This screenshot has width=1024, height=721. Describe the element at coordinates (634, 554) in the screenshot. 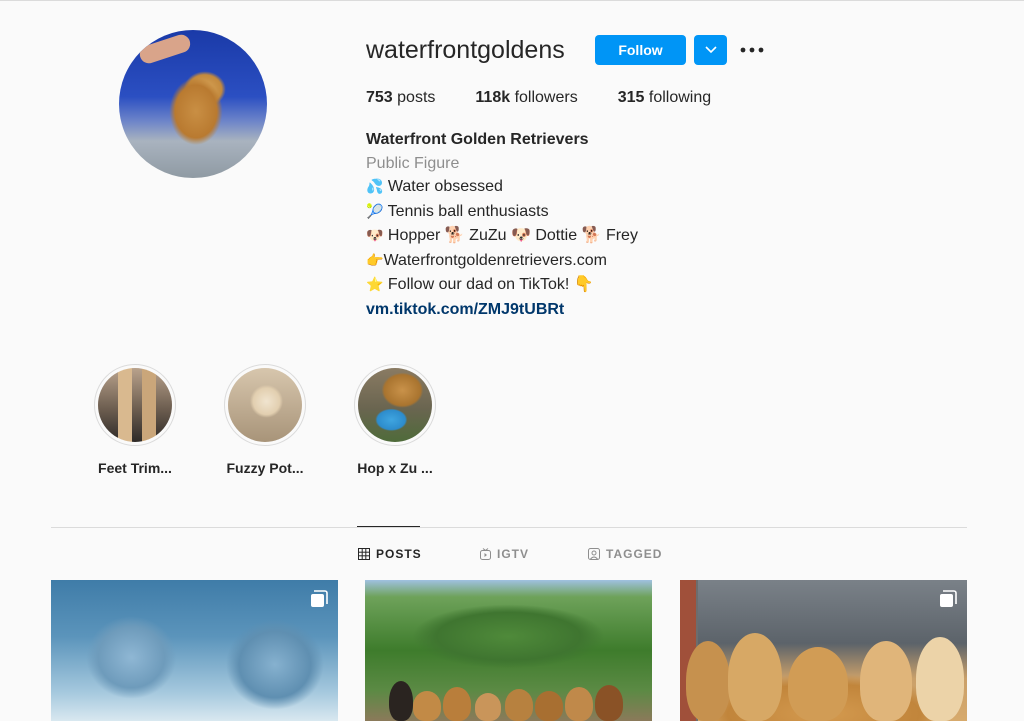

I see `tab-label: TAGGED` at that location.